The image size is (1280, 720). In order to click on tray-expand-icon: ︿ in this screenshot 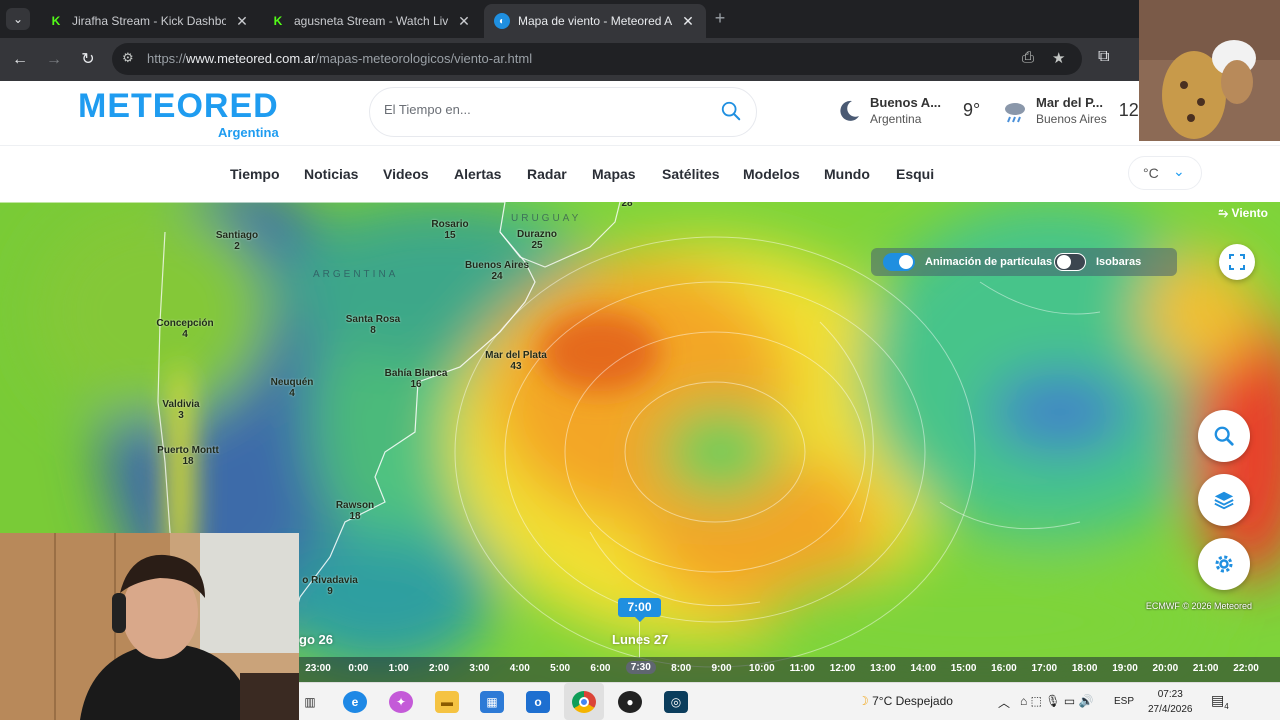, I will do `click(1004, 702)`.